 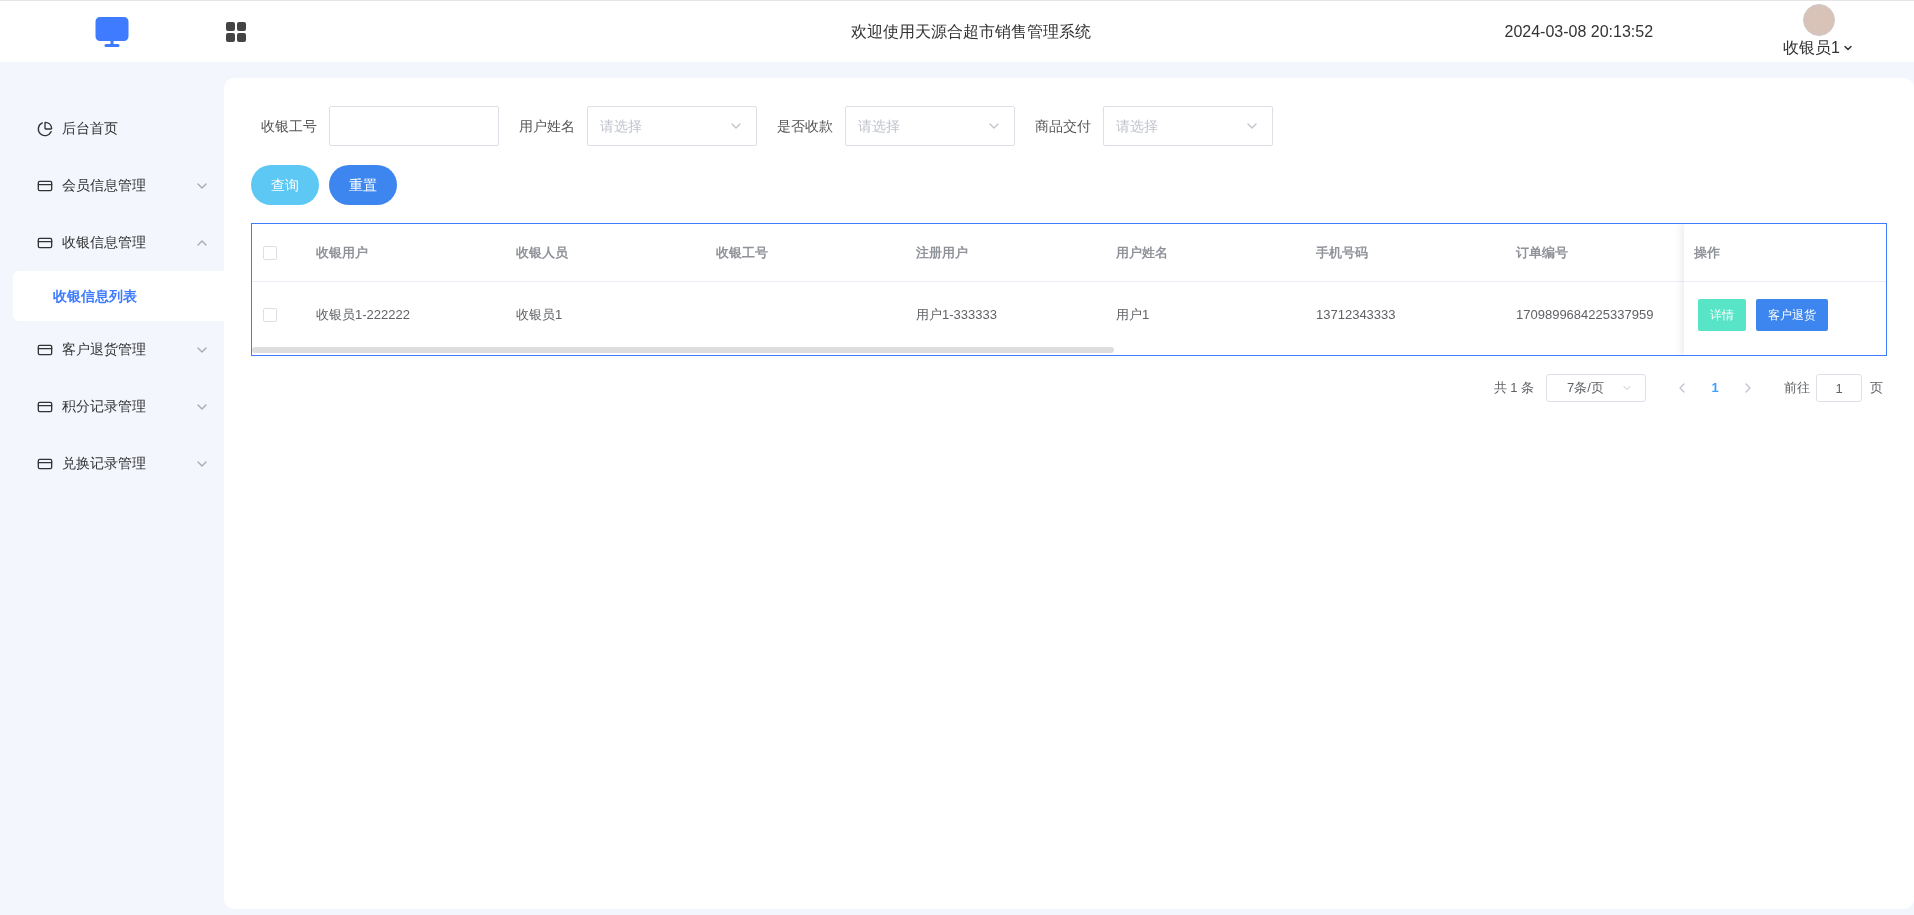 What do you see at coordinates (45, 128) in the screenshot?
I see `pie-chart-icon` at bounding box center [45, 128].